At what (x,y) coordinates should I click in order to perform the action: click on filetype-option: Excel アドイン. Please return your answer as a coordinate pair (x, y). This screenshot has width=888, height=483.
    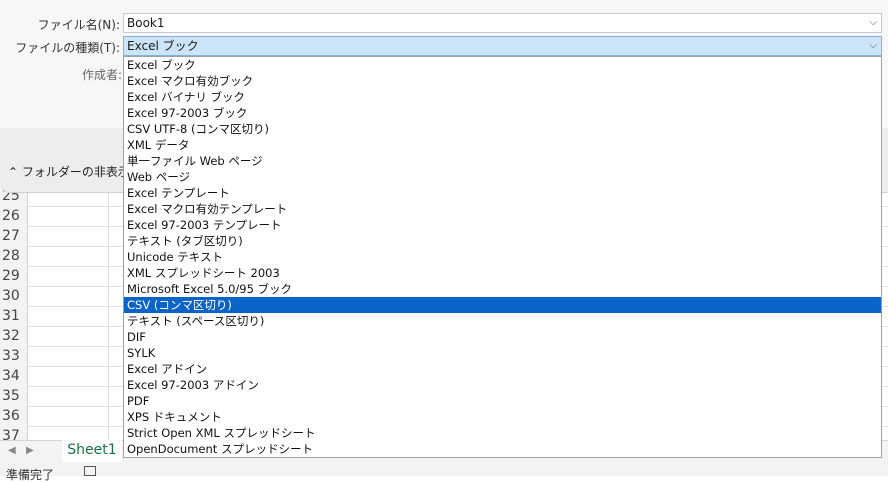
    Looking at the image, I should click on (502, 369).